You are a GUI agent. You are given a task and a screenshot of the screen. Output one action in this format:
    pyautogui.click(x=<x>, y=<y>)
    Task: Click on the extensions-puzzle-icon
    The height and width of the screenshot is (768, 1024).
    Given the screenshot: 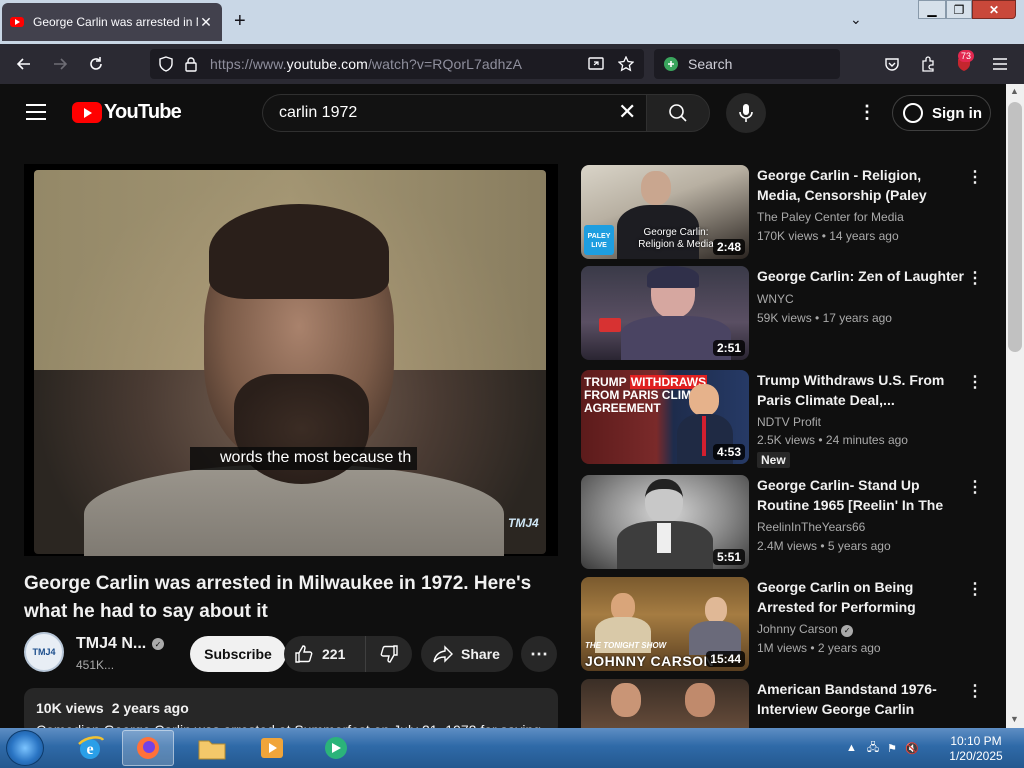 What is the action you would take?
    pyautogui.click(x=928, y=64)
    